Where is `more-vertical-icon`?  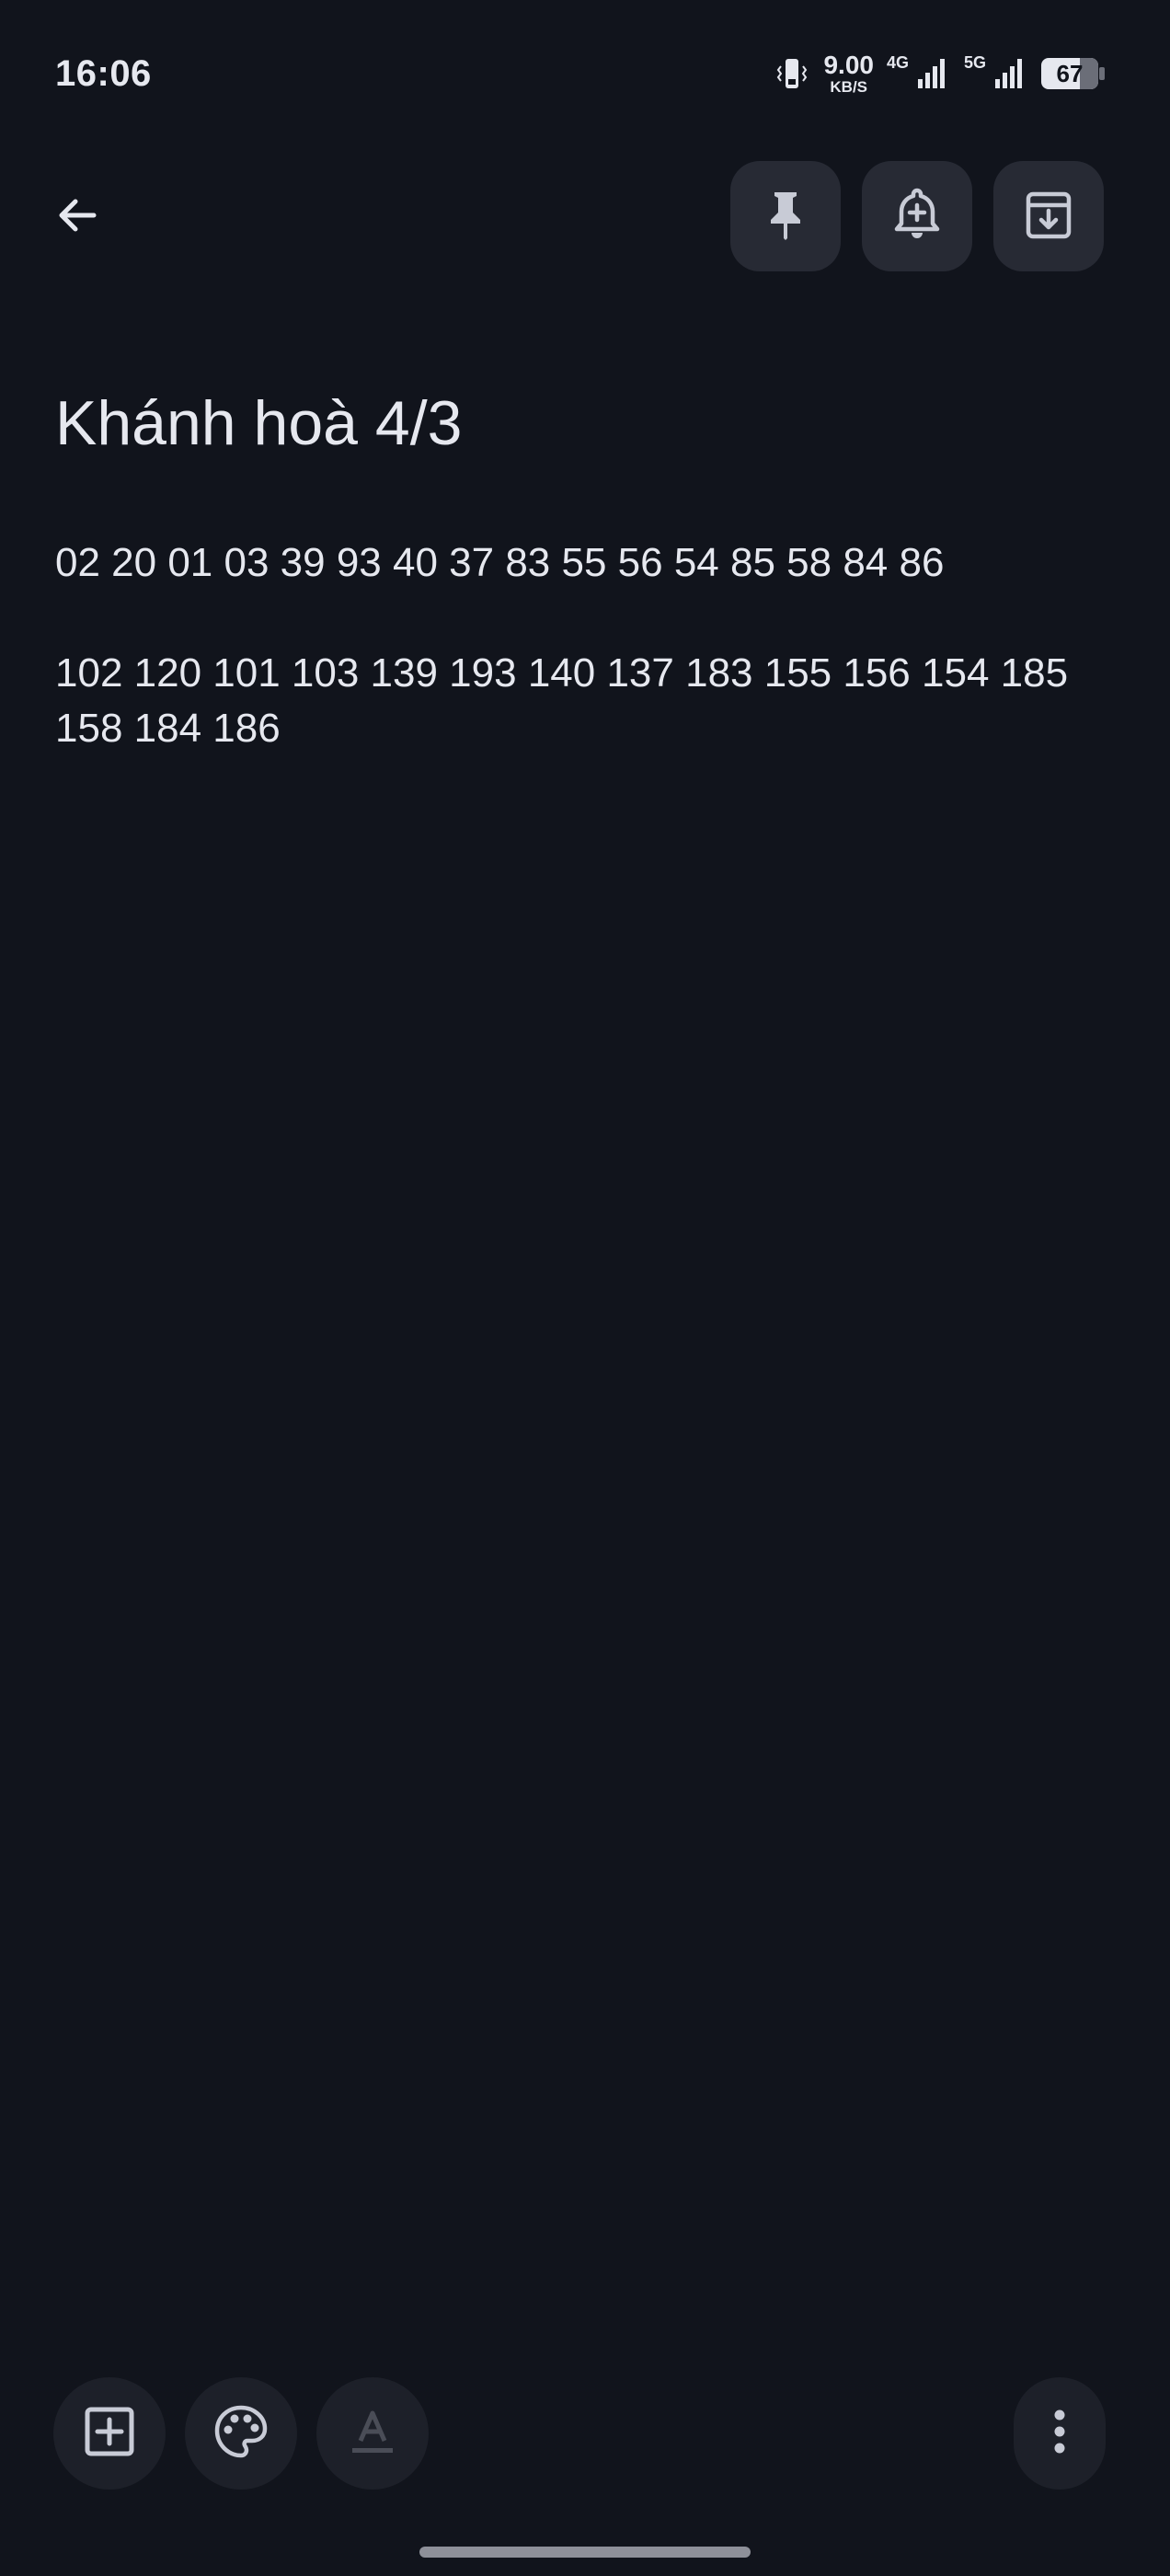
more-vertical-icon is located at coordinates (1059, 2434).